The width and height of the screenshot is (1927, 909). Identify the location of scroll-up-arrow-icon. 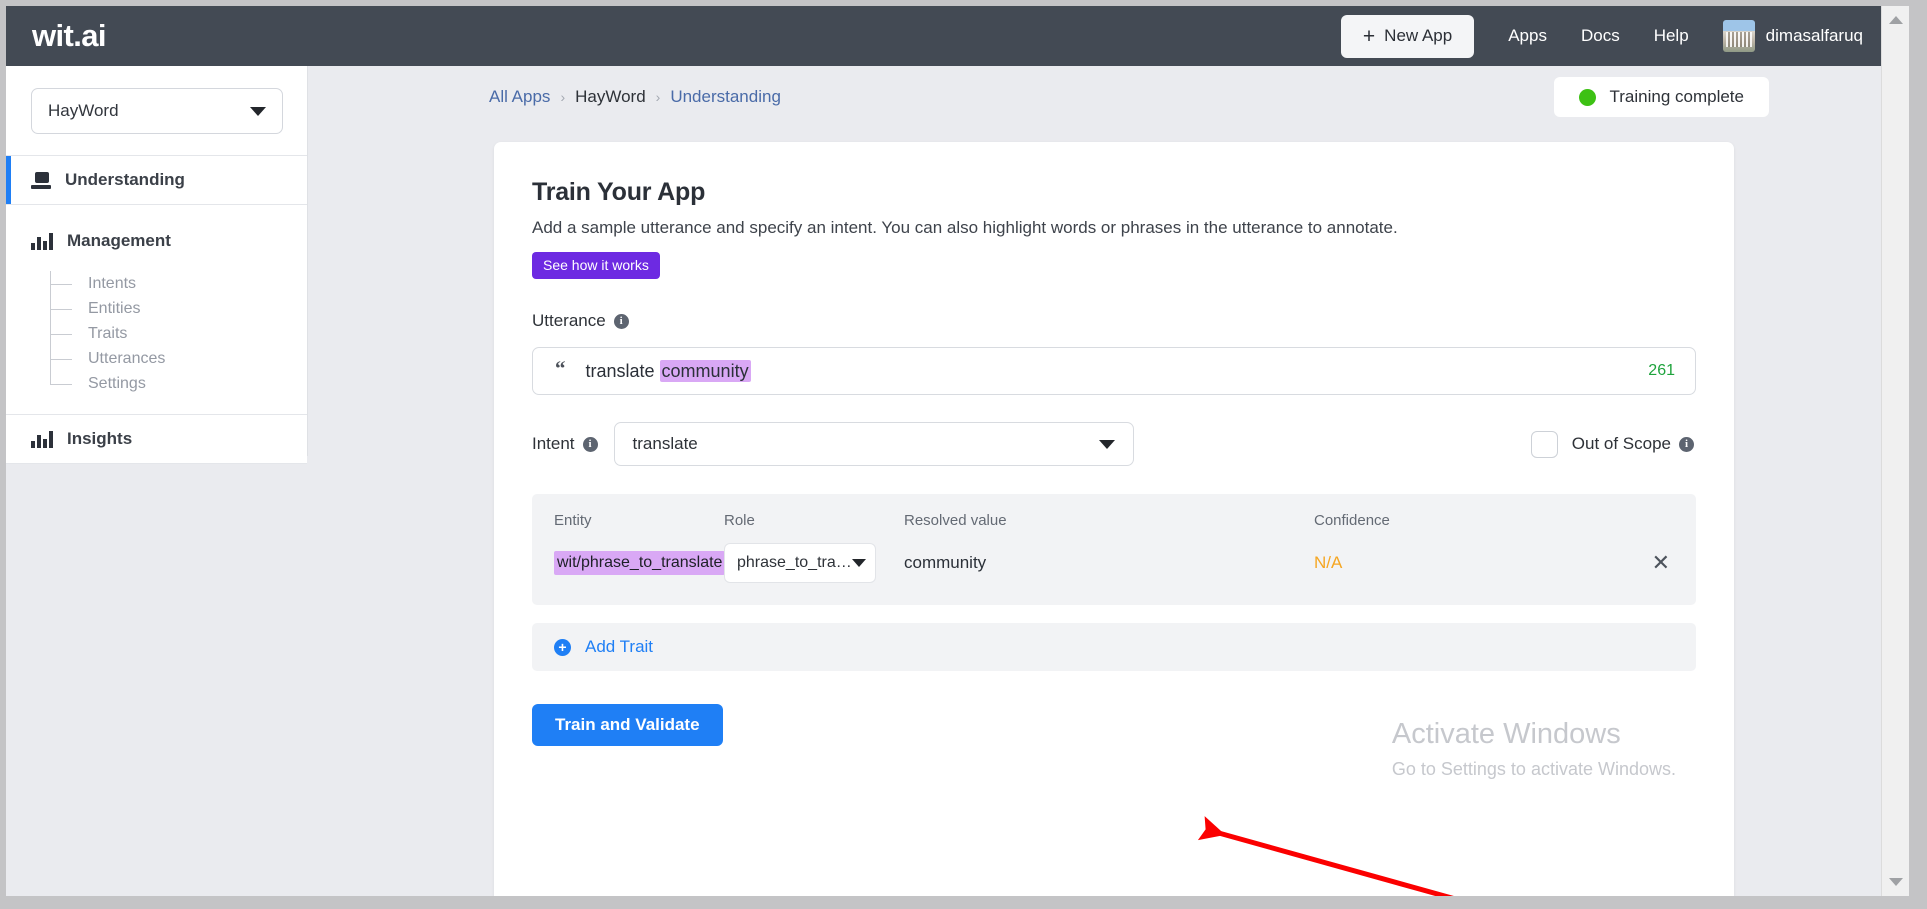
(1895, 20).